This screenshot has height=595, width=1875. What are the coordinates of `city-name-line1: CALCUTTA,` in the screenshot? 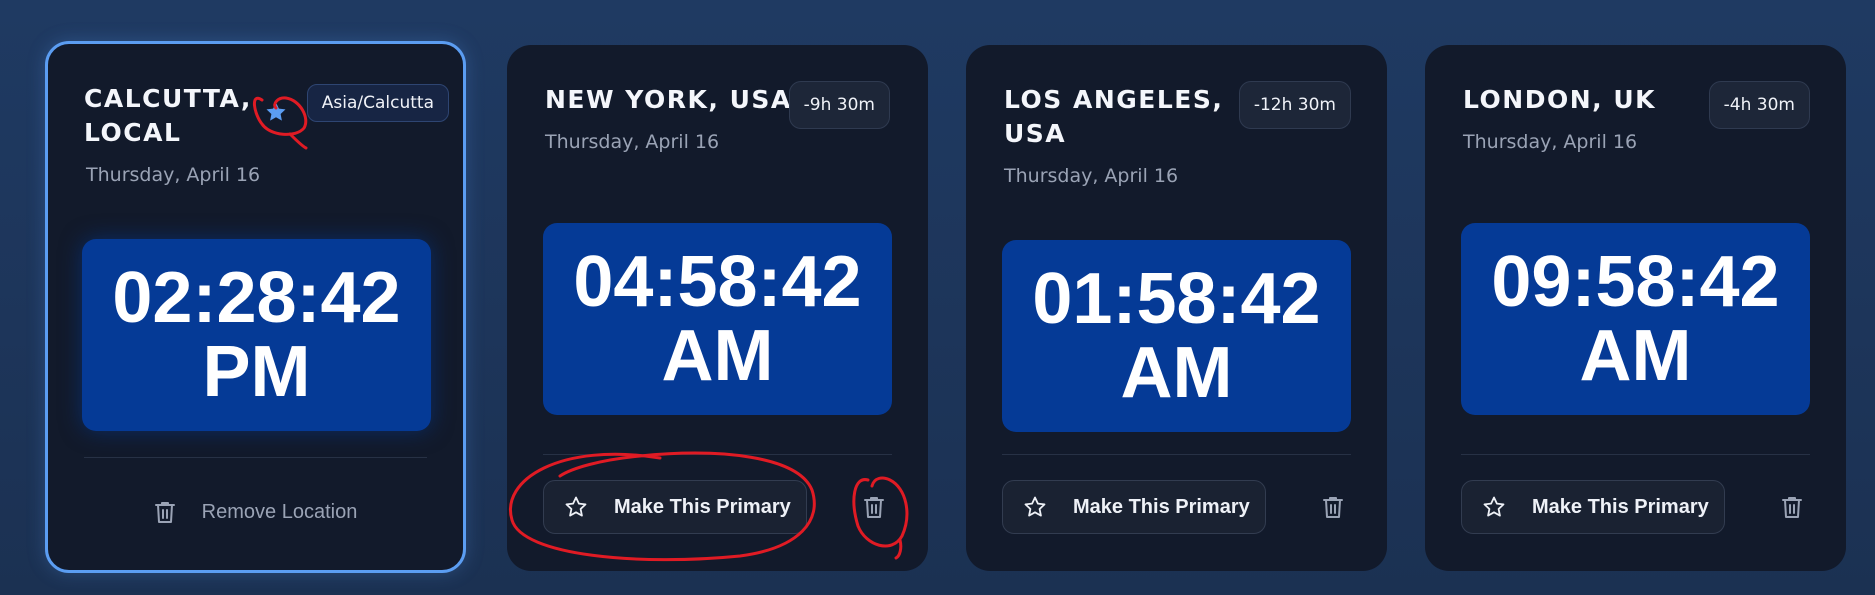 It's located at (168, 98).